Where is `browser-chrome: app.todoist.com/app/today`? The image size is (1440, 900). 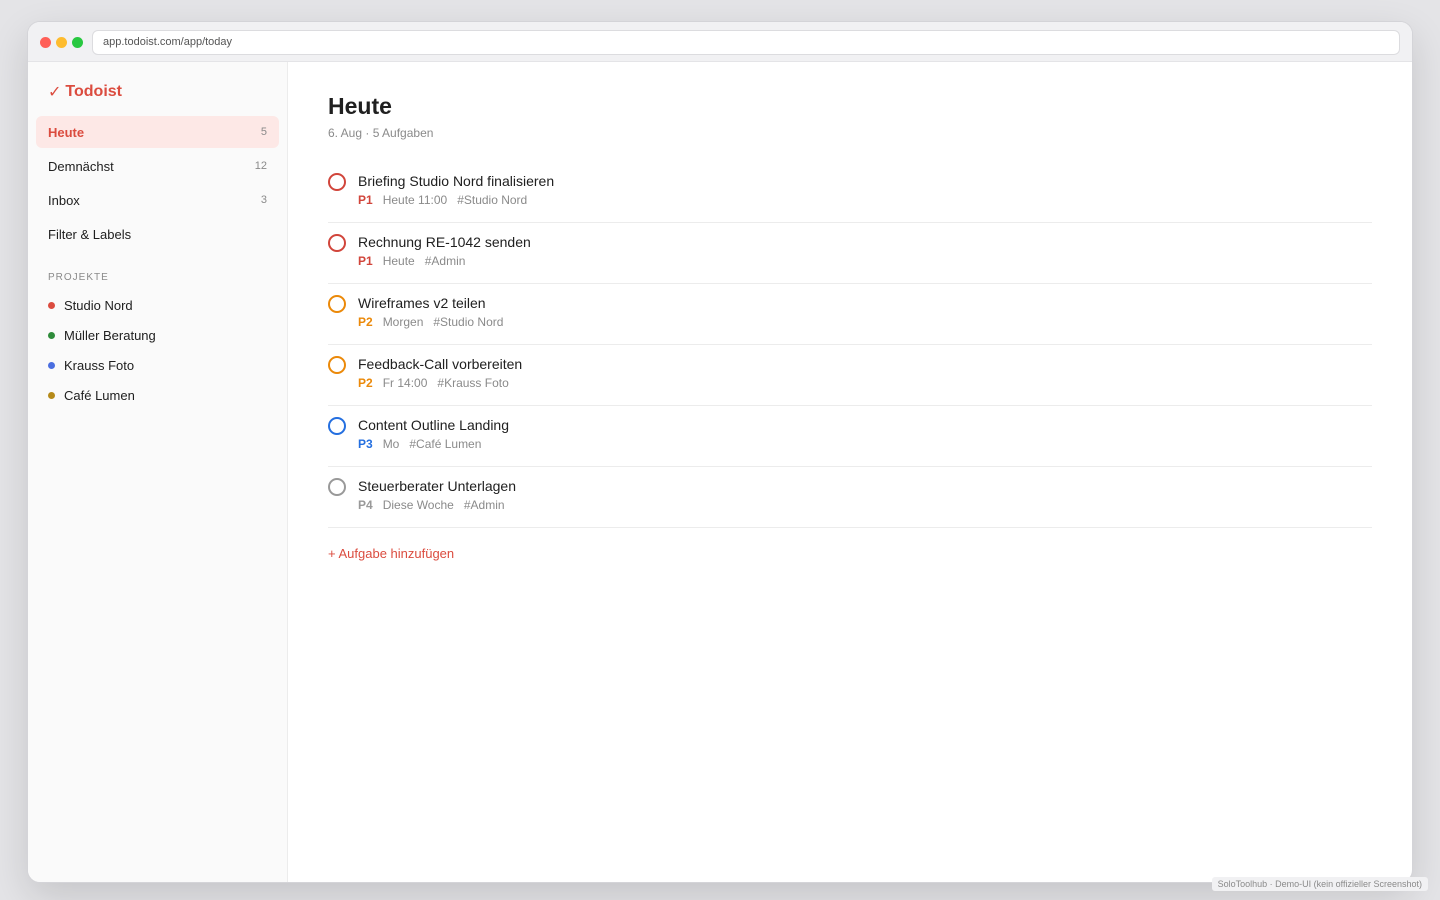
browser-chrome: app.todoist.com/app/today is located at coordinates (720, 42).